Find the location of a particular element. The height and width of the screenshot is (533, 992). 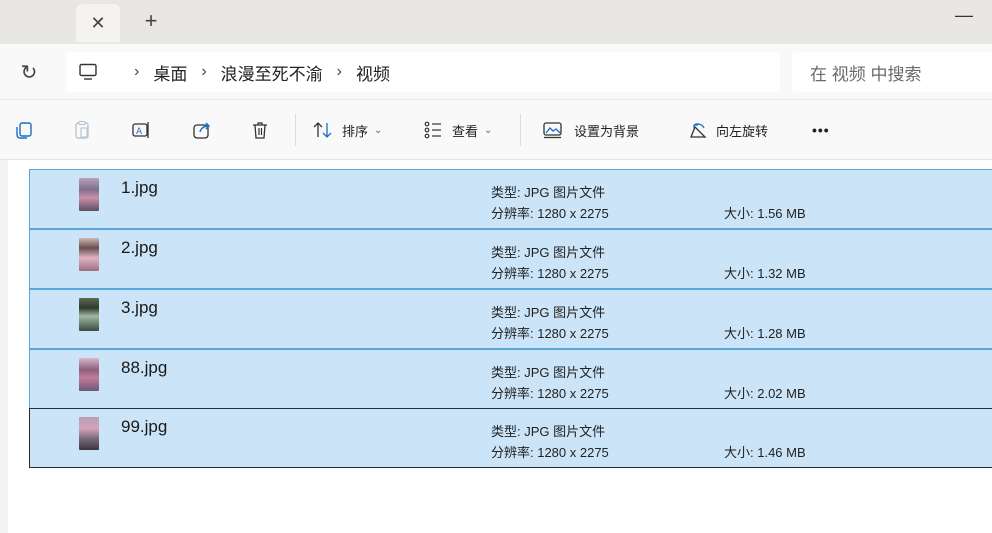

file-size: 大小: 2.02 MB is located at coordinates (765, 393).